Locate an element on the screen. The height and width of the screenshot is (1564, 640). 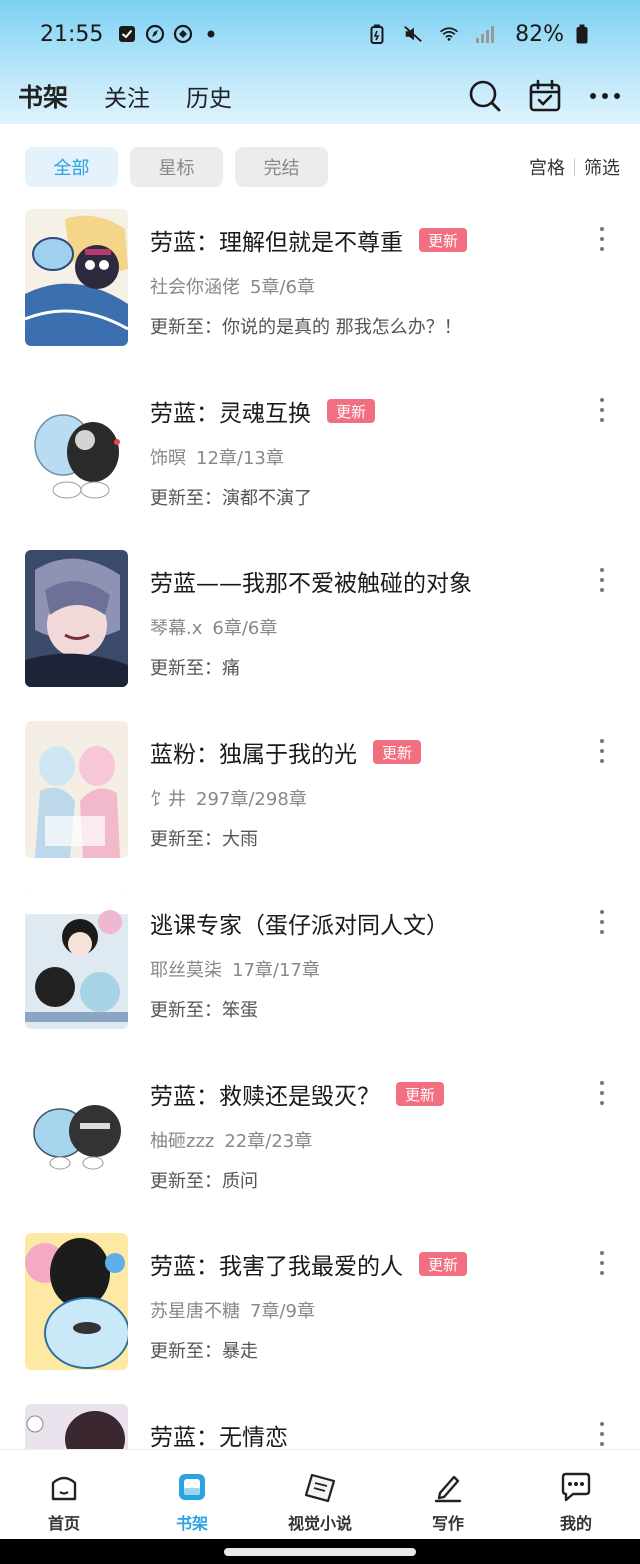
nav-visual-novel: 视觉小说 is located at coordinates (320, 1494).